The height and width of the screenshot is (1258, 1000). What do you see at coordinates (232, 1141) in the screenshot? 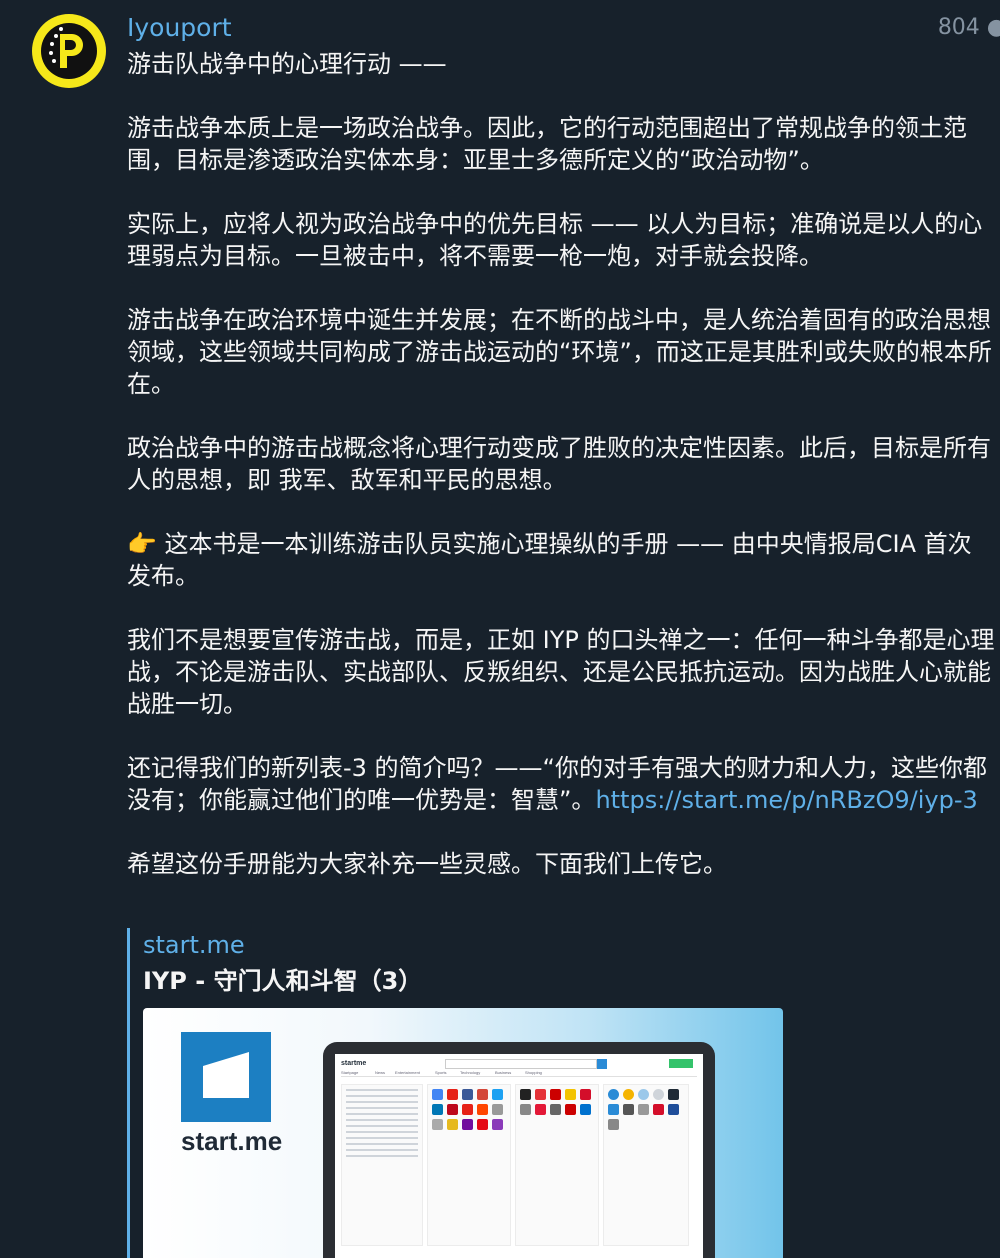
I see `logo-wordmark: start.me` at bounding box center [232, 1141].